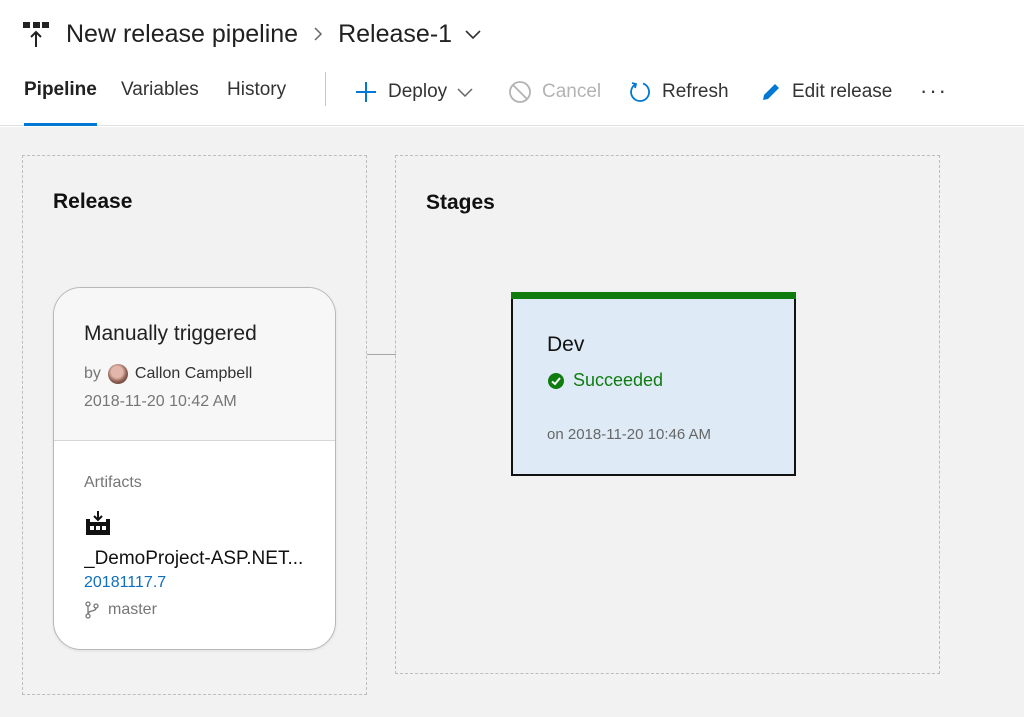 The height and width of the screenshot is (717, 1024). What do you see at coordinates (117, 374) in the screenshot?
I see `avatar` at bounding box center [117, 374].